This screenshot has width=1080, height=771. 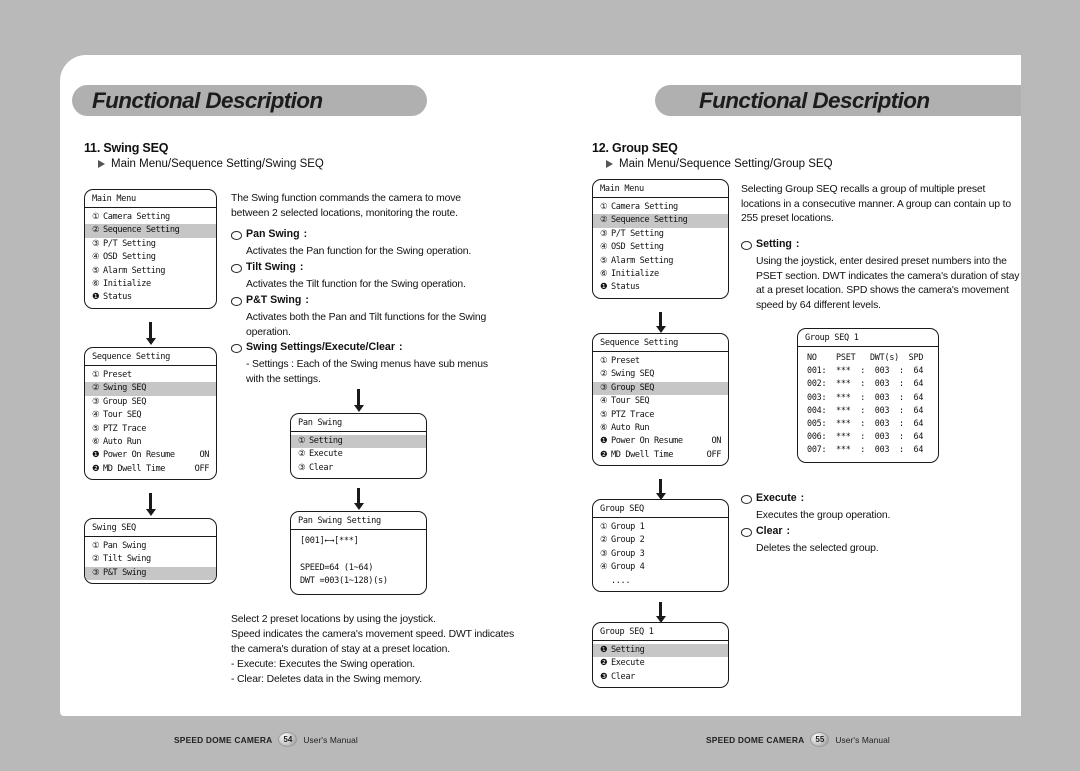 What do you see at coordinates (798, 739) in the screenshot?
I see `footer-right: SPEED DOME CAMERA 55 User's Manual` at bounding box center [798, 739].